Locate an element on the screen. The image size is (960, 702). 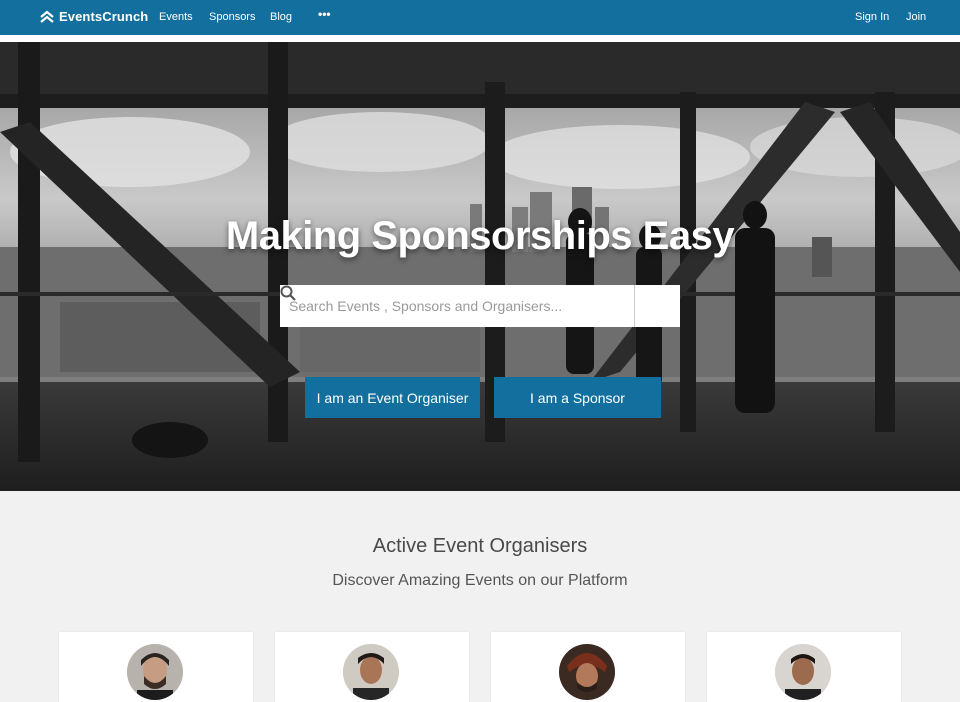
search-button is located at coordinates (480, 306).